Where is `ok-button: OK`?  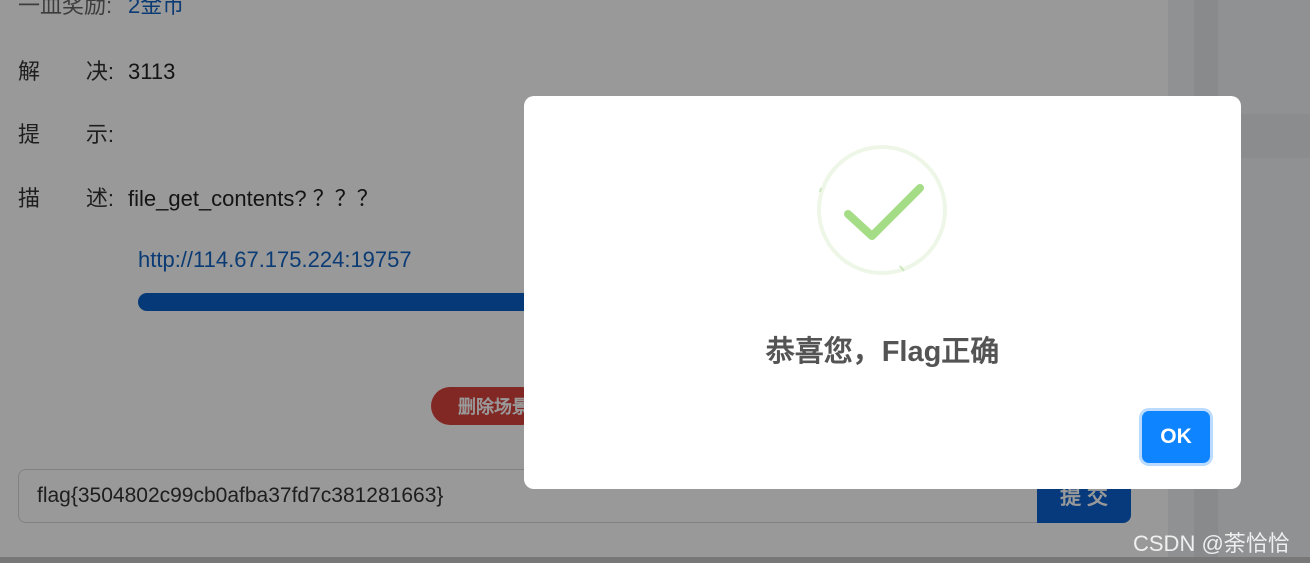
ok-button: OK is located at coordinates (1176, 437).